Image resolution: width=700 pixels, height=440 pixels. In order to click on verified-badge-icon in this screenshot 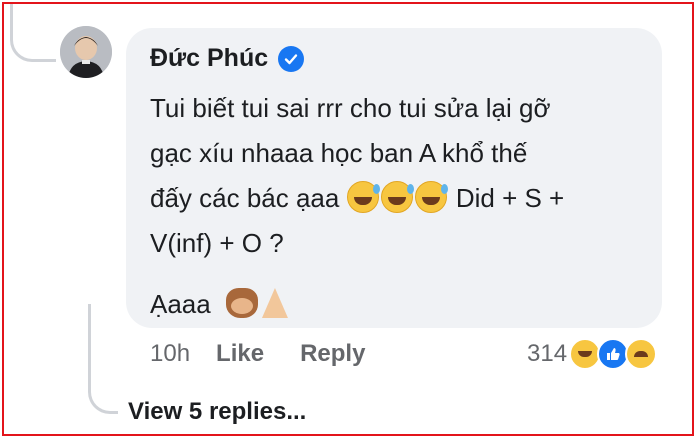, I will do `click(291, 58)`.